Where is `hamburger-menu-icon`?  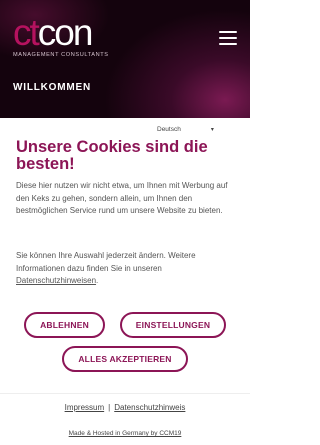 hamburger-menu-icon is located at coordinates (228, 38).